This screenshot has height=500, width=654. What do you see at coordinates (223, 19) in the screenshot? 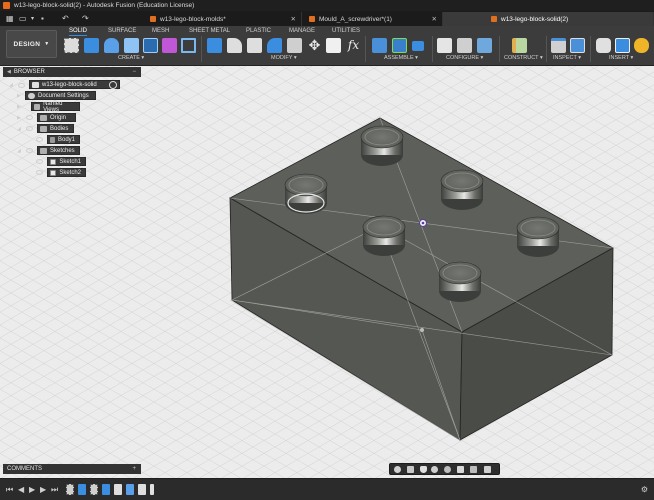
I see `doc-tab-1: w13-lego-block-molds* ✕` at bounding box center [223, 19].